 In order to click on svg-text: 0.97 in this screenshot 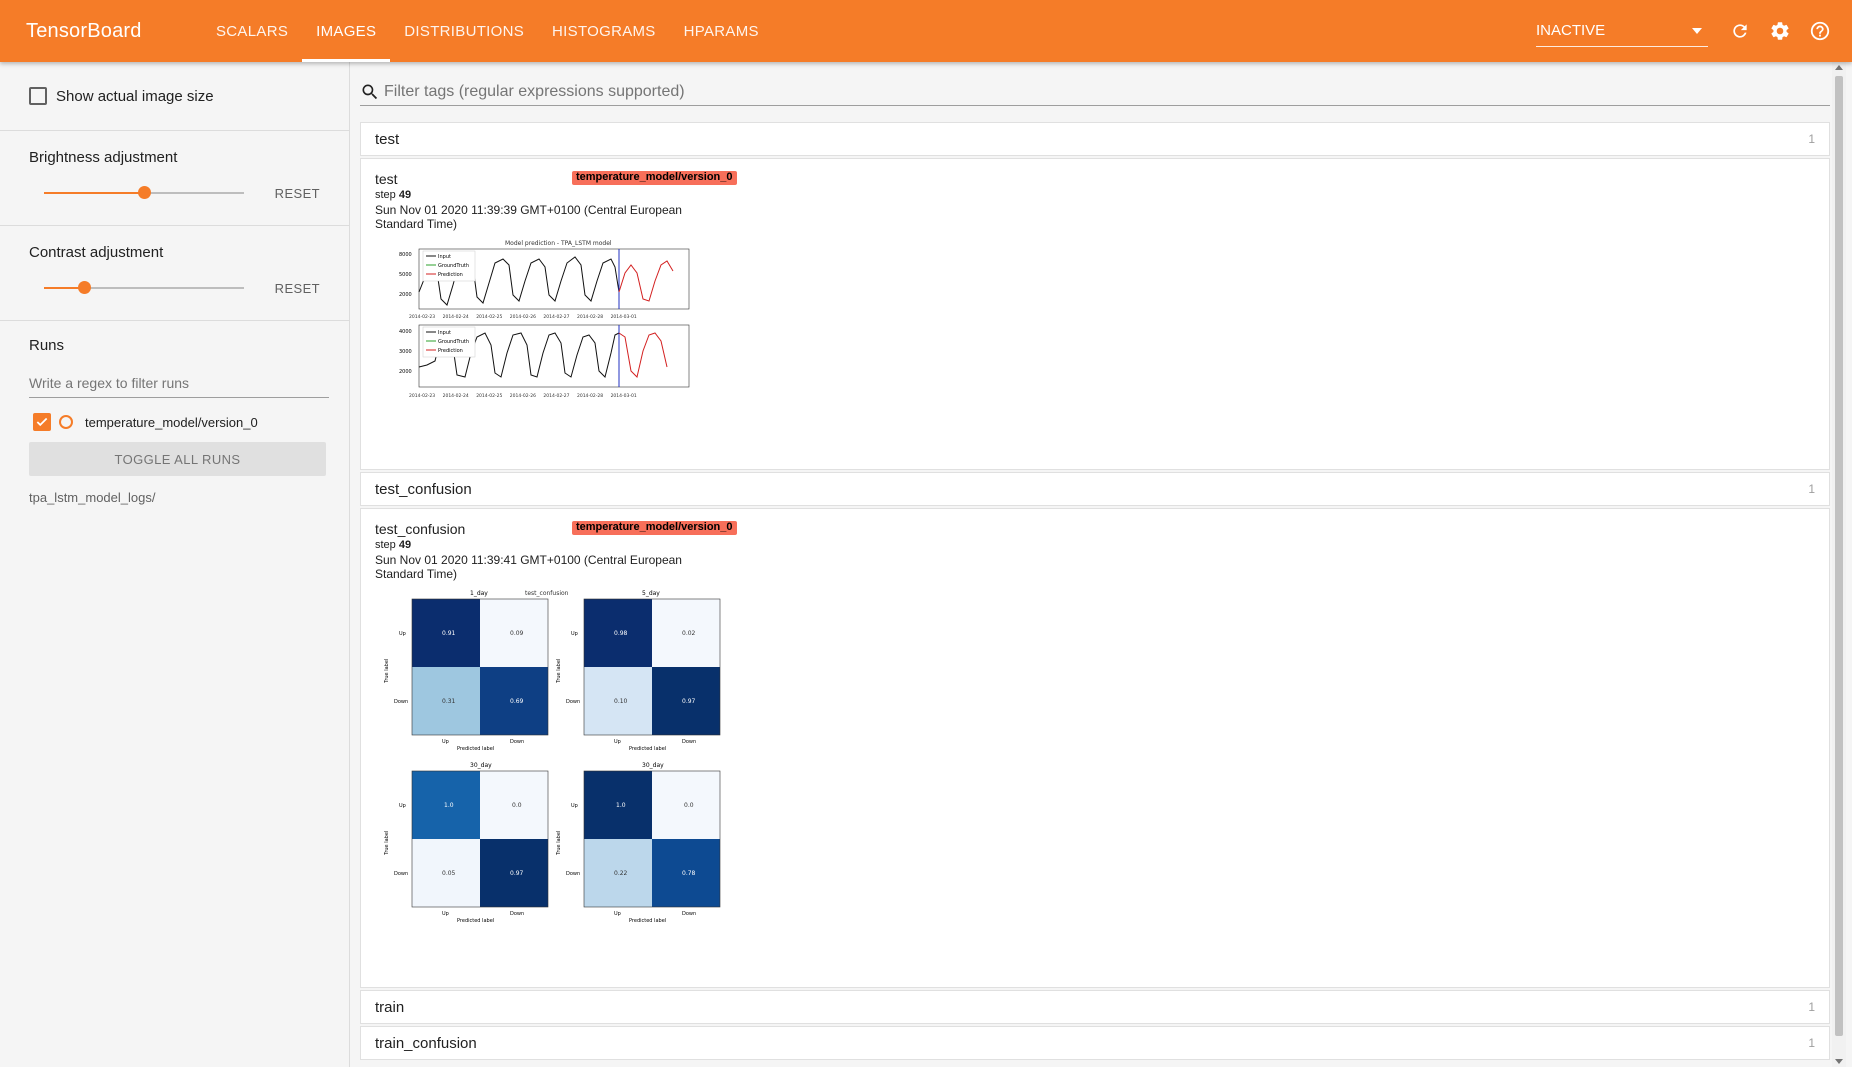, I will do `click(689, 701)`.